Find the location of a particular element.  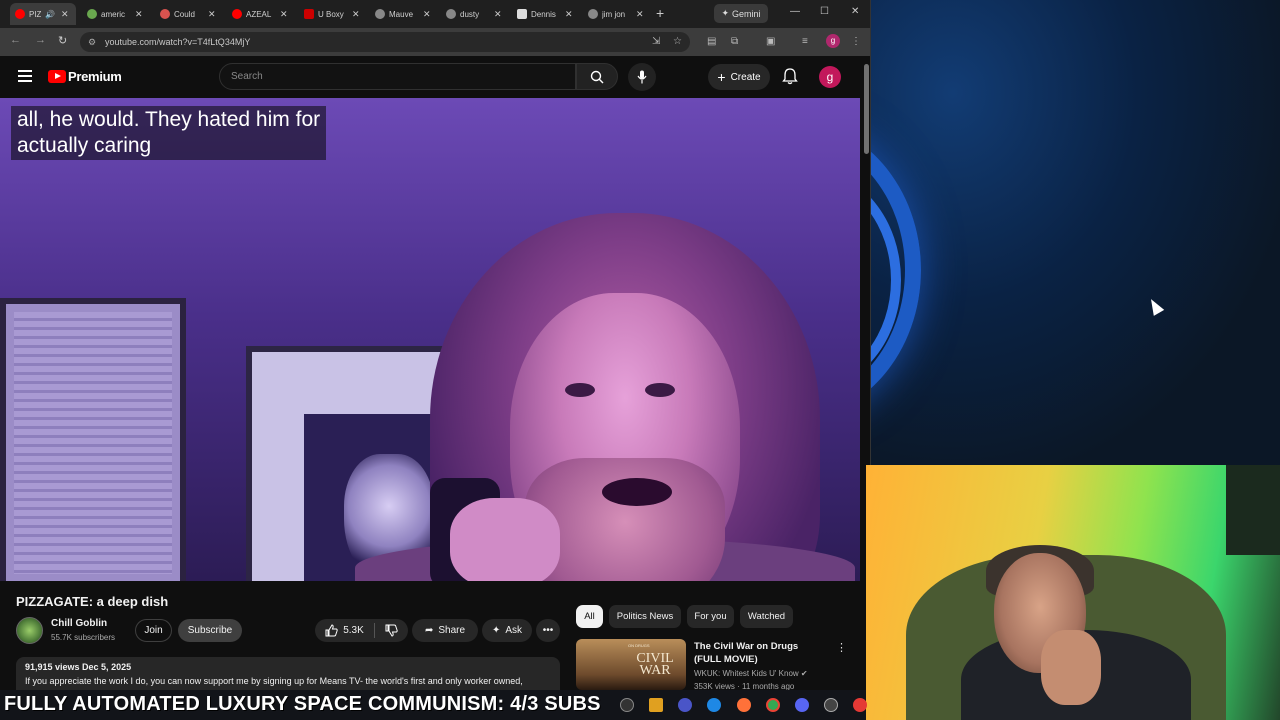

profile-avatar: g is located at coordinates (833, 41).